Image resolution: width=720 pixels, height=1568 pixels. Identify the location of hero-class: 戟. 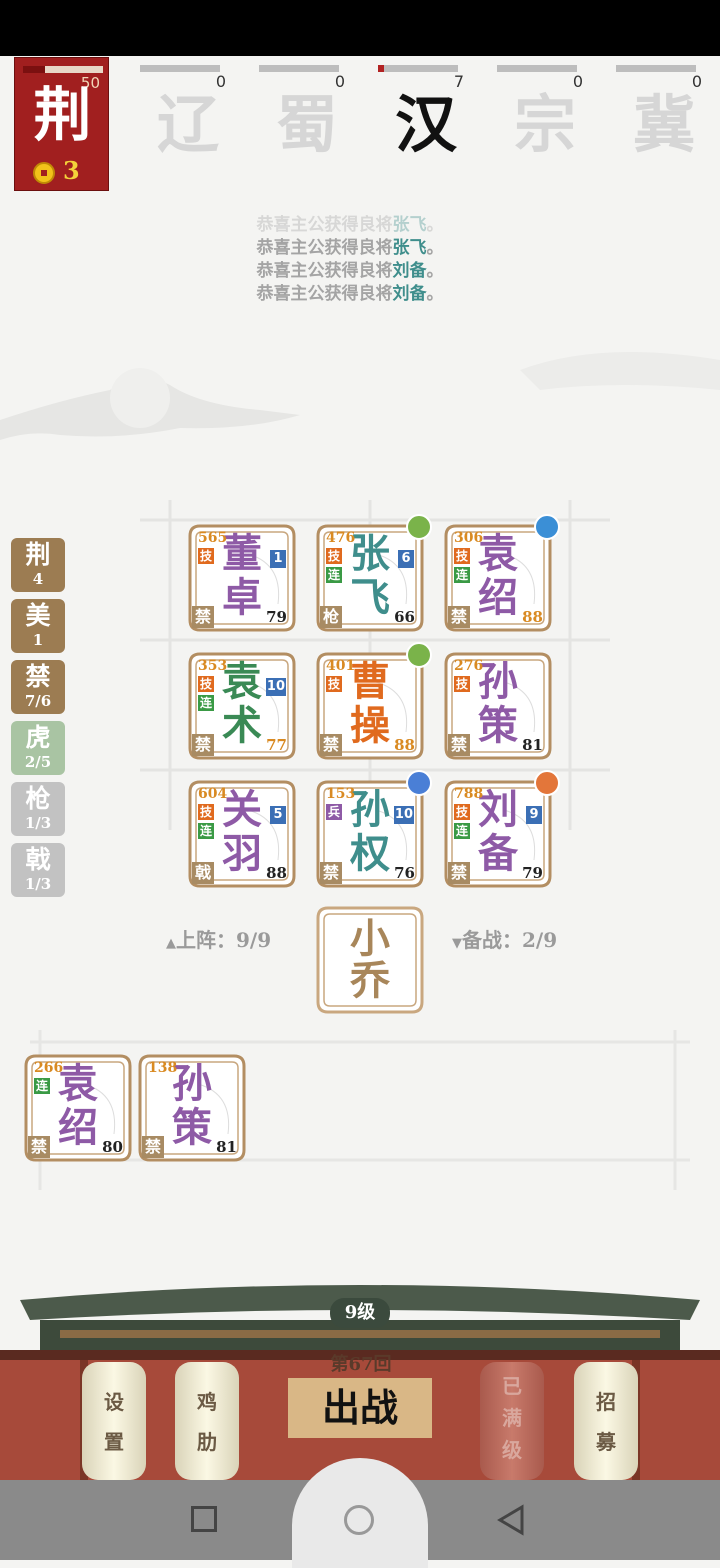
(203, 873).